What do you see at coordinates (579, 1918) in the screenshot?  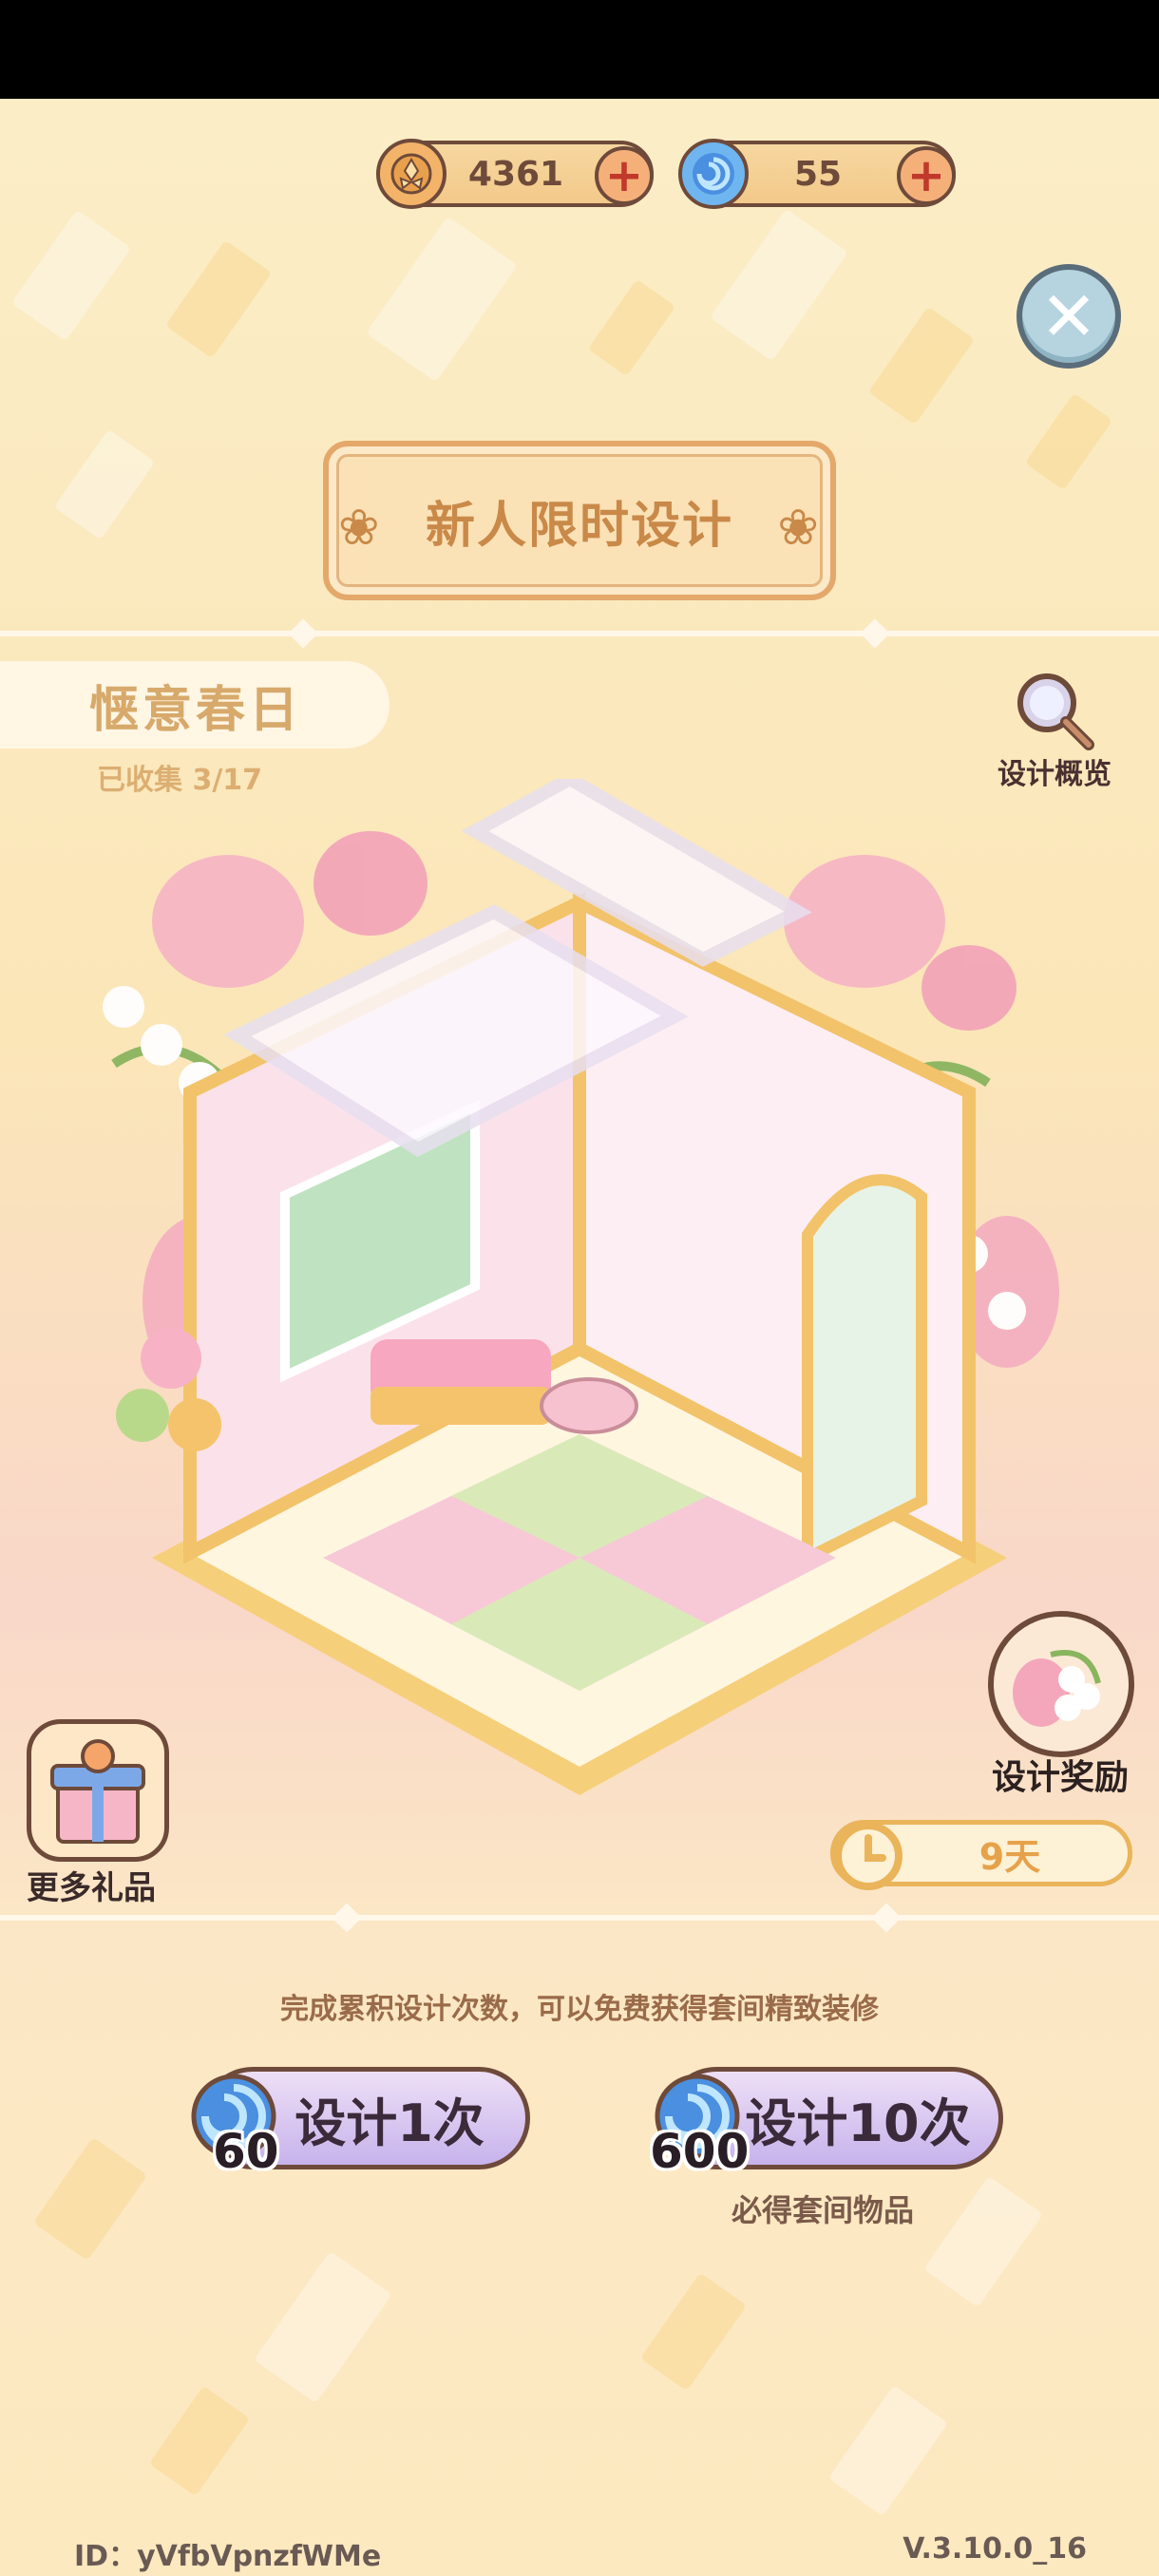 I see `divider-bottom` at bounding box center [579, 1918].